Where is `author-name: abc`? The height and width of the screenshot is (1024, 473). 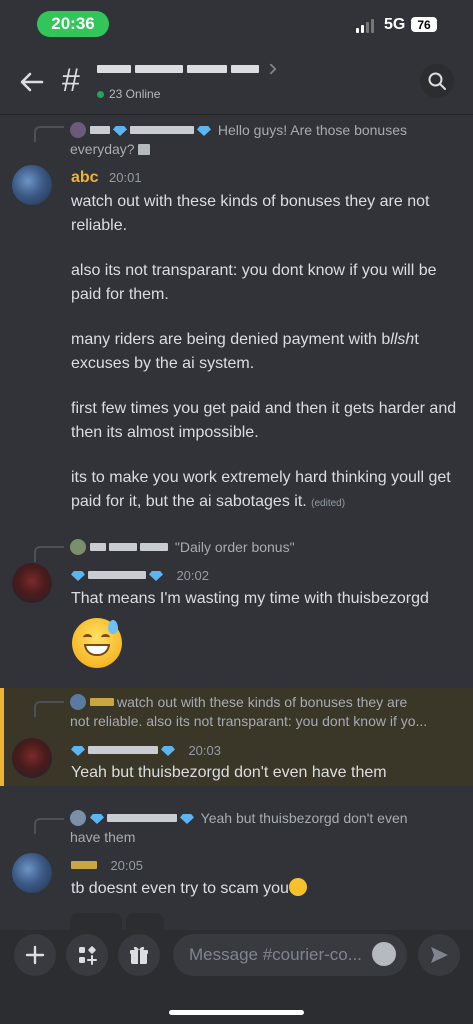 author-name: abc is located at coordinates (85, 177).